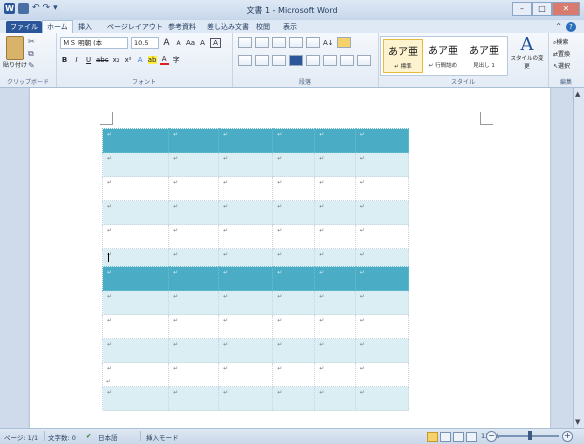 This screenshot has width=584, height=444. Describe the element at coordinates (166, 43) in the screenshot. I see `grow-font-button: A` at that location.